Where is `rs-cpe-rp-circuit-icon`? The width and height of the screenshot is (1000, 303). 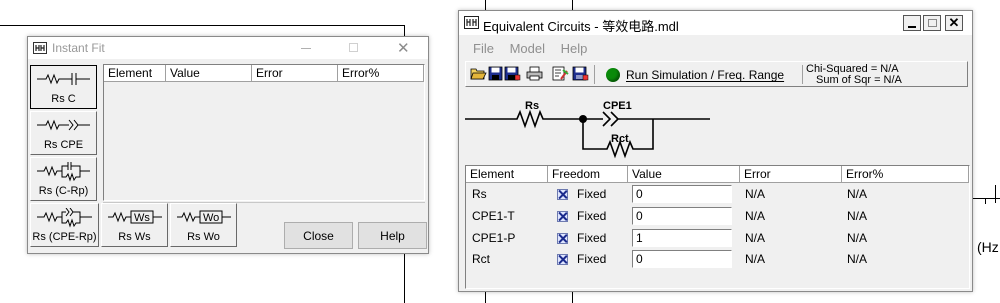
rs-cpe-rp-circuit-icon is located at coordinates (64, 218).